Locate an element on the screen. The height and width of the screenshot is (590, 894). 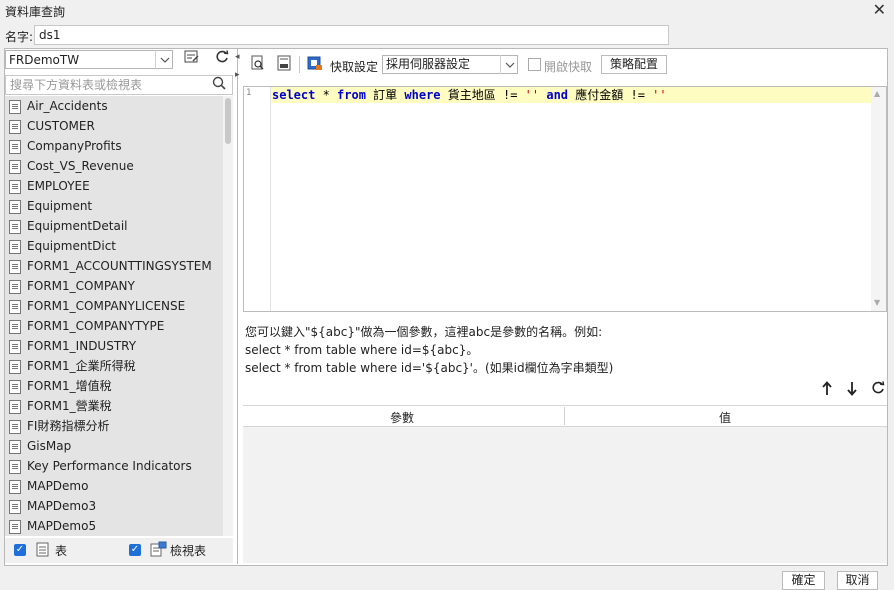
title-bar is located at coordinates (447, 10).